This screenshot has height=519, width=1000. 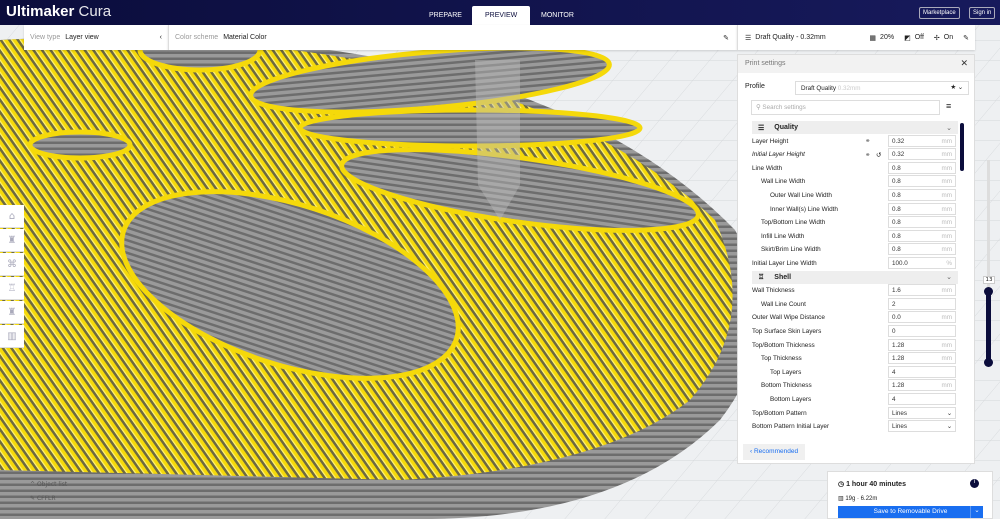 I want to click on tab-prepare: PREPARE, so click(x=445, y=15).